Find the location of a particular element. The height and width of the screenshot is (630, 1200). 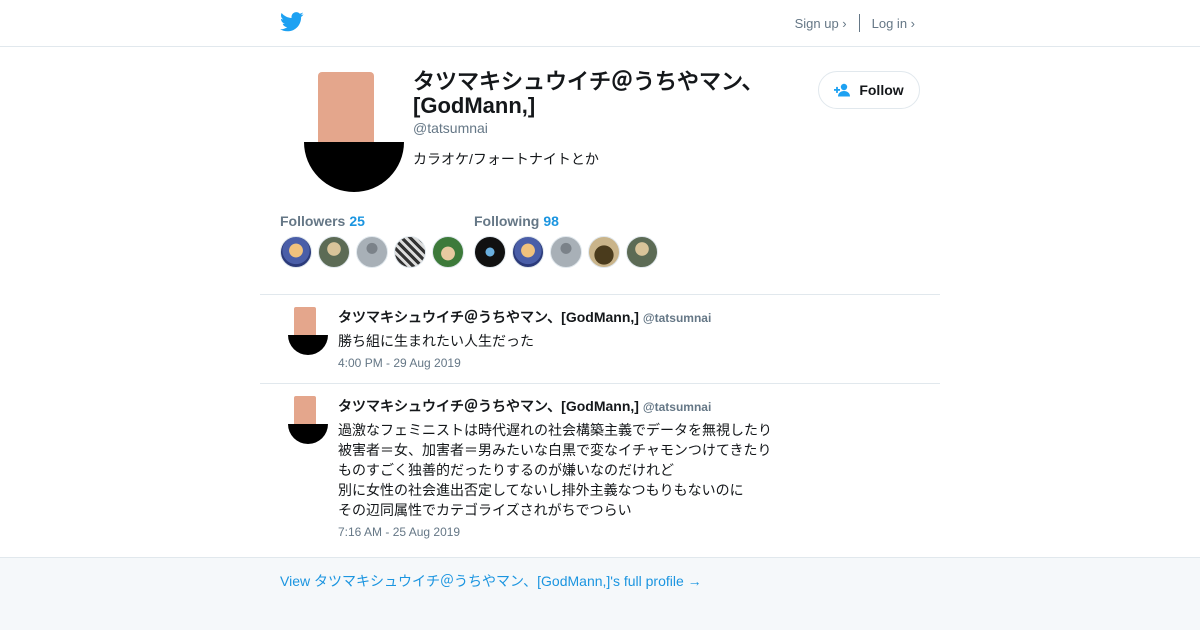

tweet-line: 別に女性の社会進出否定してないし排外主義なつもりもないのに is located at coordinates (541, 490).